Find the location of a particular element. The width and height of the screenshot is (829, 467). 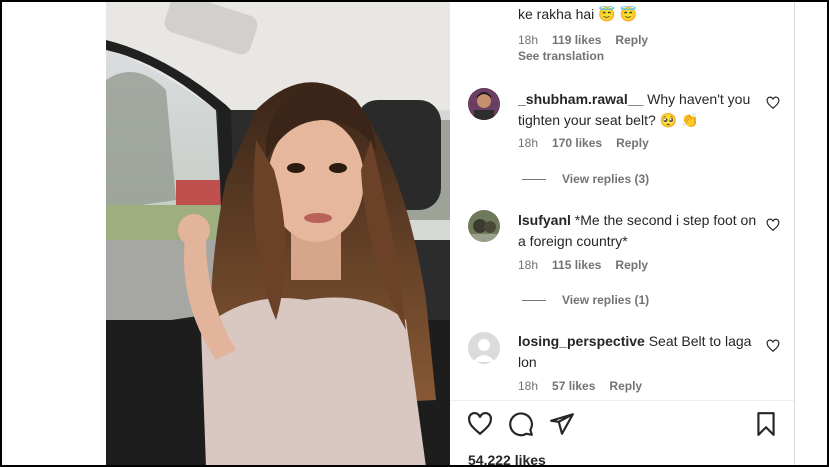

view-replies-button: View replies (1) is located at coordinates (585, 300).